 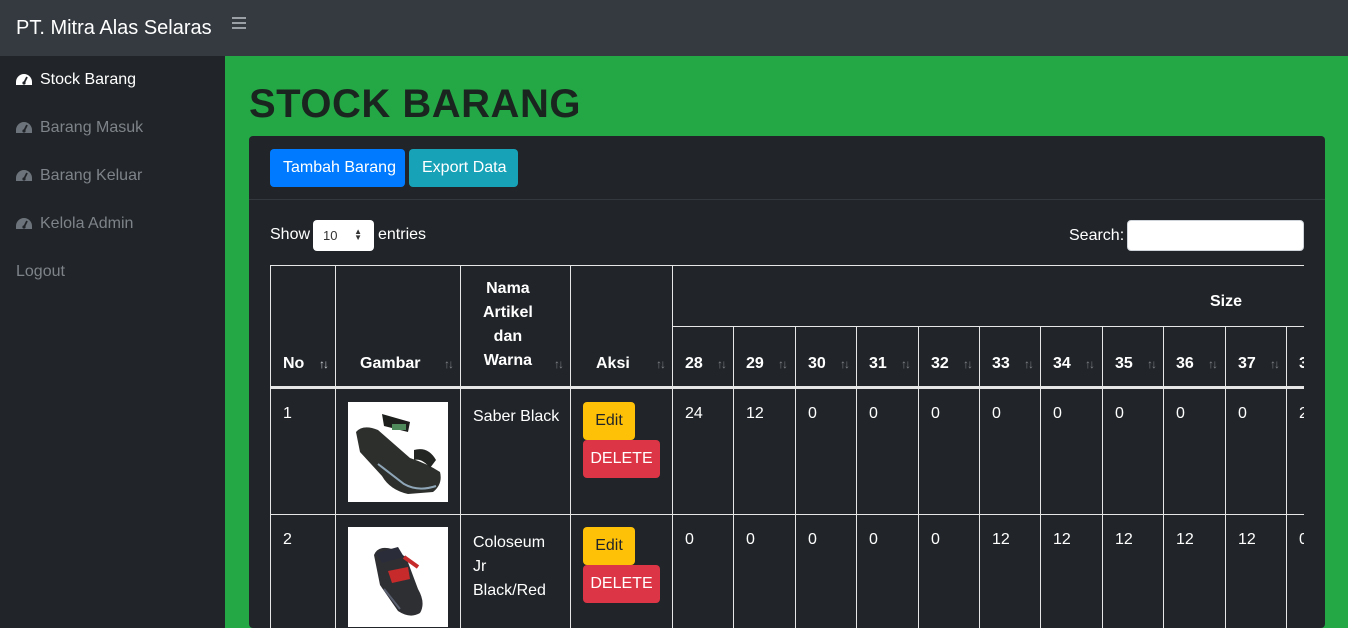 What do you see at coordinates (886, 358) in the screenshot?
I see `header-size-31: 31 ↑↓` at bounding box center [886, 358].